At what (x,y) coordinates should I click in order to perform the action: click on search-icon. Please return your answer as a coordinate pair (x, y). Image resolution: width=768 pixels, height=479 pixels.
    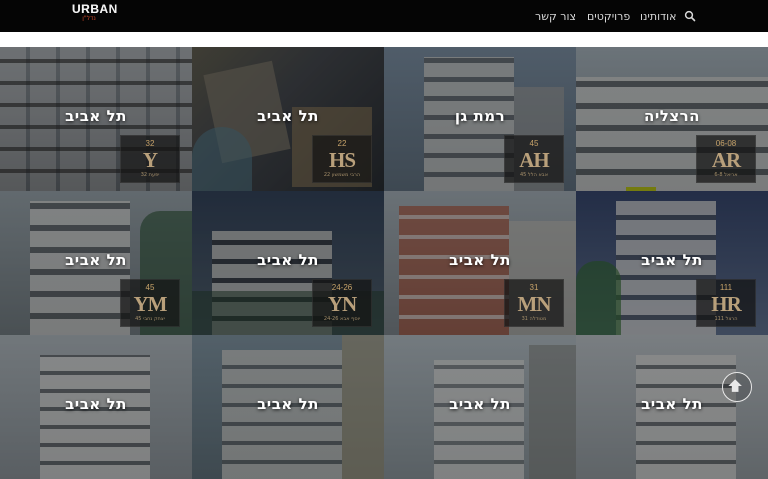
    Looking at the image, I should click on (690, 16).